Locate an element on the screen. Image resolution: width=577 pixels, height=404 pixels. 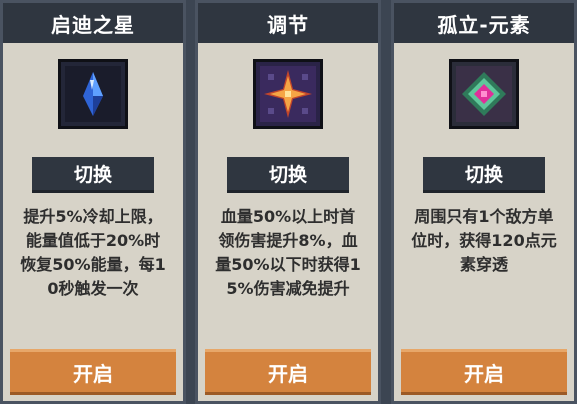
card-description: 提升5%冷却上限， 能量值低于20%时 恢复50%能量，每1 0秒触发一次 is located at coordinates (93, 253).